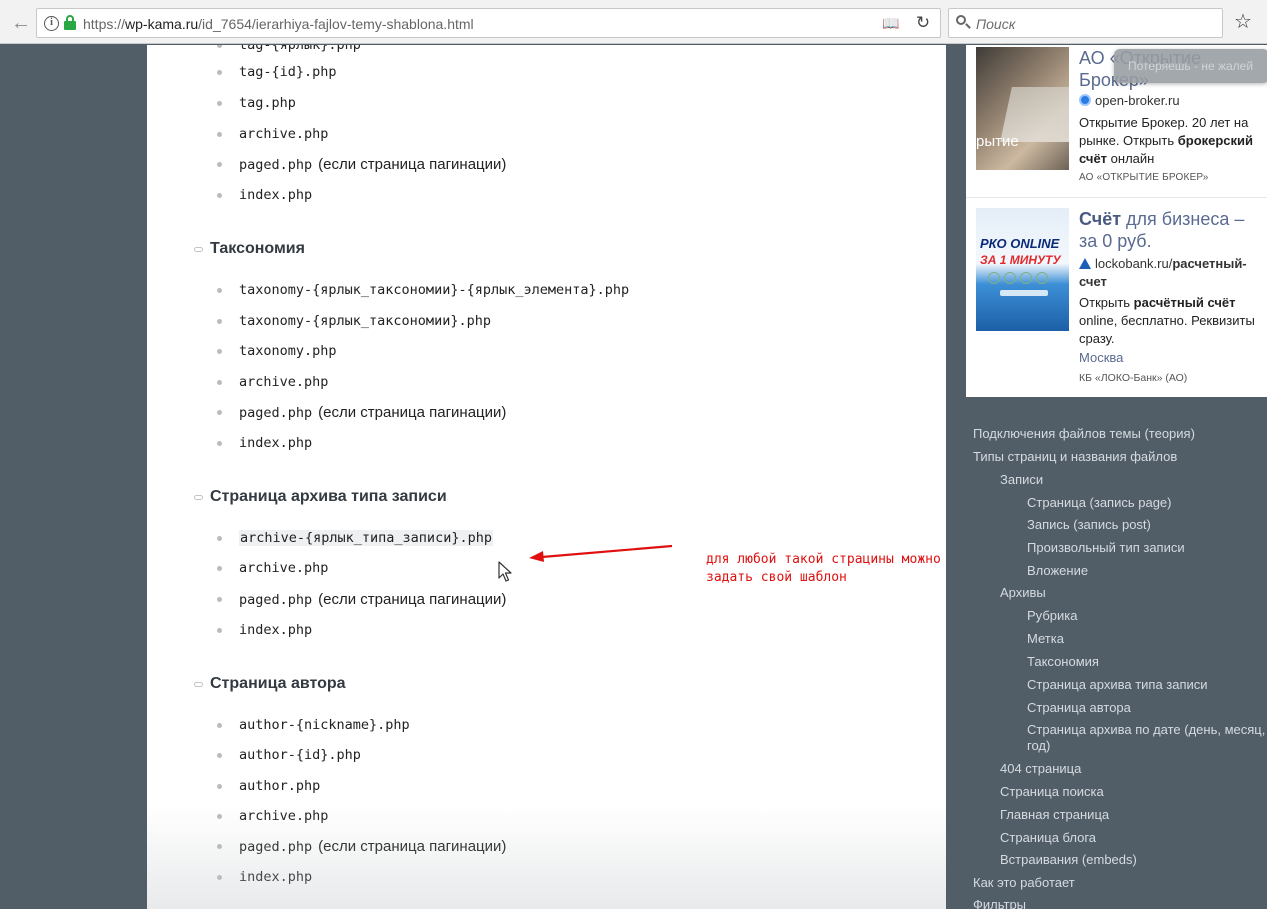  What do you see at coordinates (999, 903) in the screenshot?
I see `toc-link: Фильтры` at bounding box center [999, 903].